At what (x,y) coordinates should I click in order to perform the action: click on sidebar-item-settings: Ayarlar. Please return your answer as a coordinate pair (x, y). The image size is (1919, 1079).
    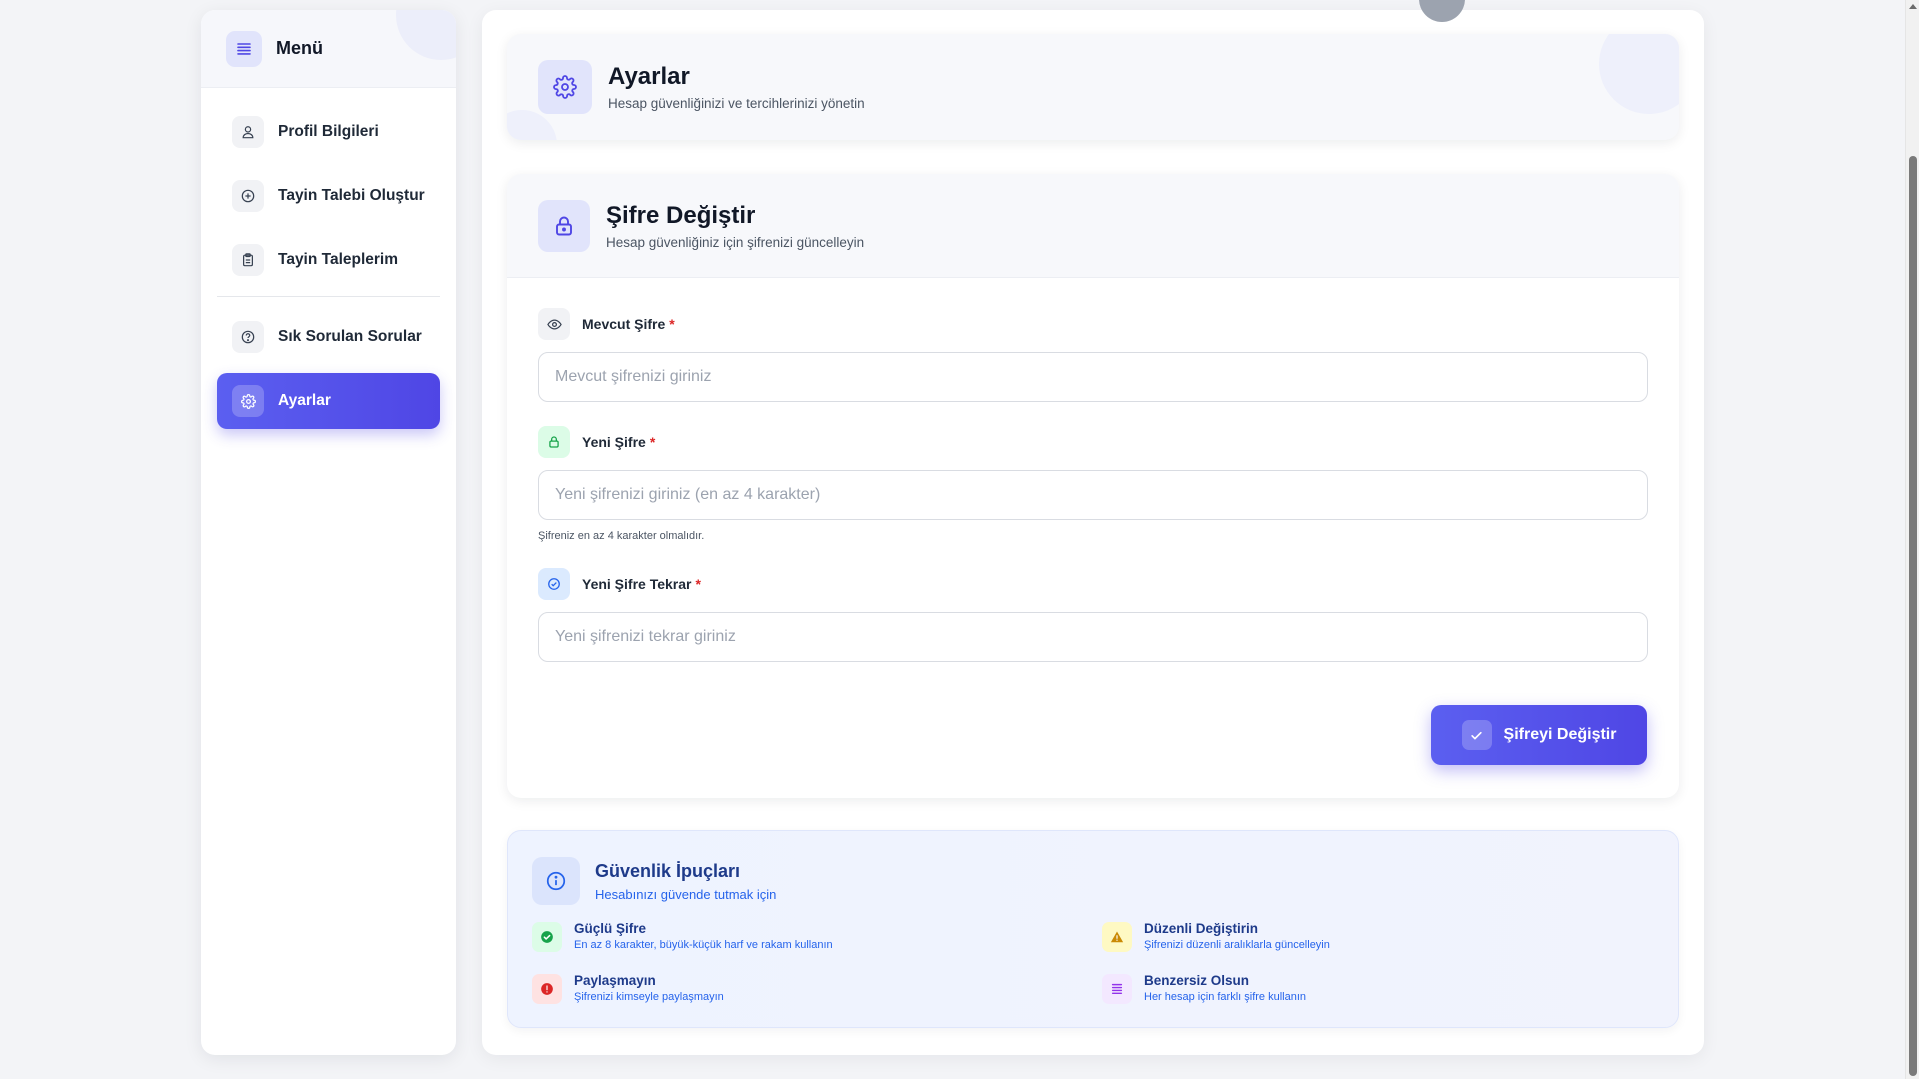
    Looking at the image, I should click on (328, 401).